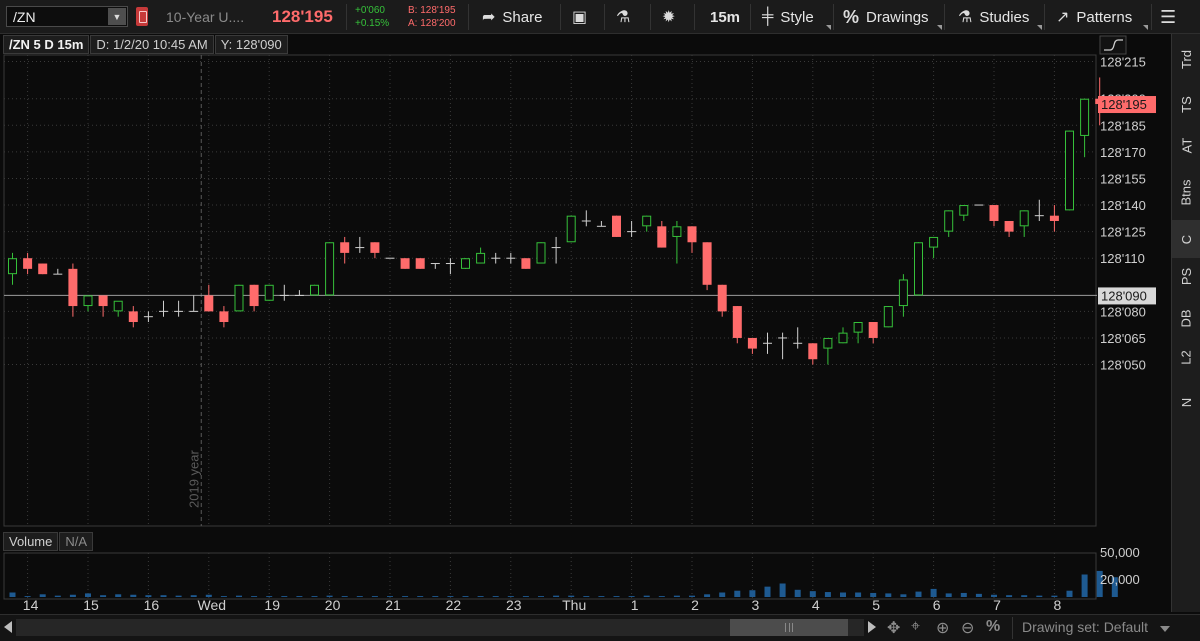  What do you see at coordinates (1186, 318) in the screenshot?
I see `tab-dashboard: DB` at bounding box center [1186, 318].